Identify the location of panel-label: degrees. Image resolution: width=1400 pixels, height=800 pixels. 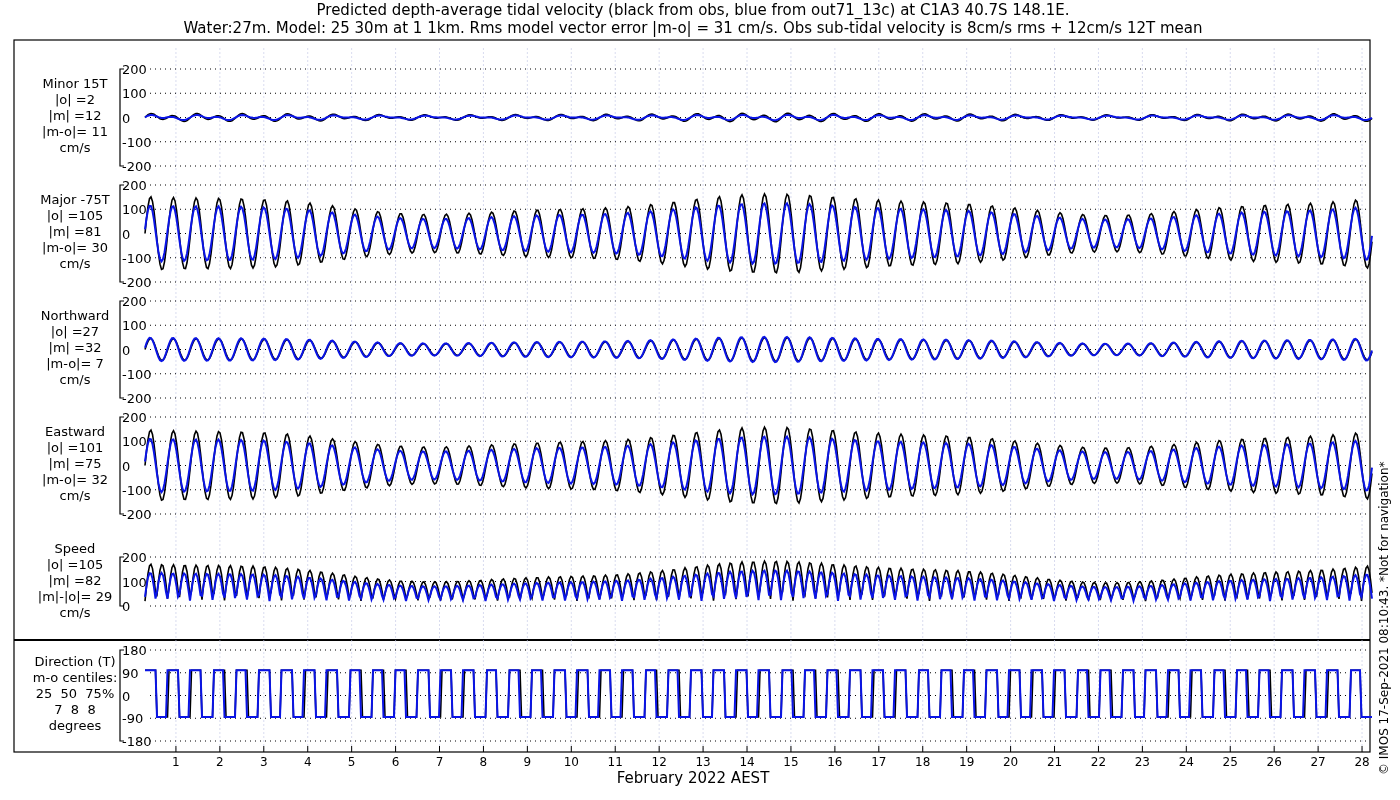
(75, 725).